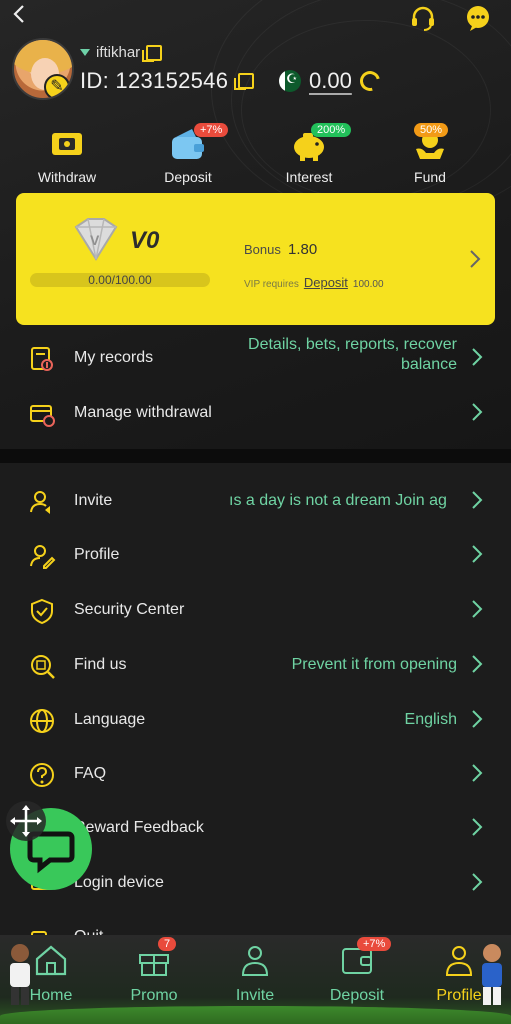 The image size is (511, 1024). I want to click on piggy-bank-icon: 200%, so click(320, 143).